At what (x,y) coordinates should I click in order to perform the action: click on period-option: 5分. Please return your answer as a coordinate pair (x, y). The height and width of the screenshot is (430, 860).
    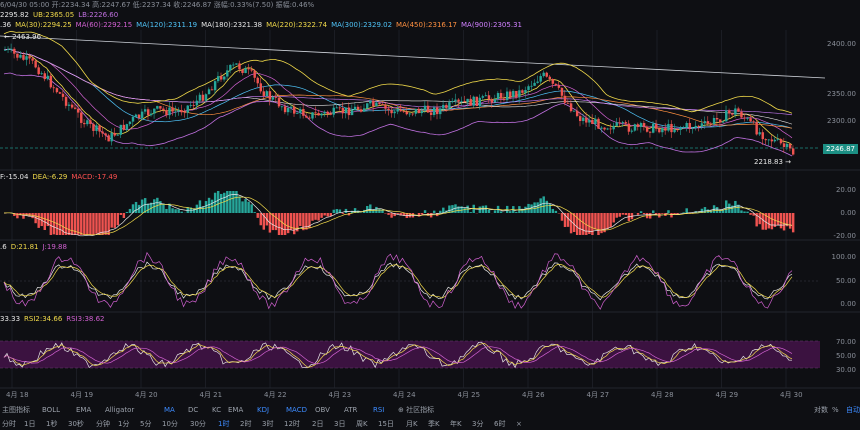
    Looking at the image, I should click on (145, 424).